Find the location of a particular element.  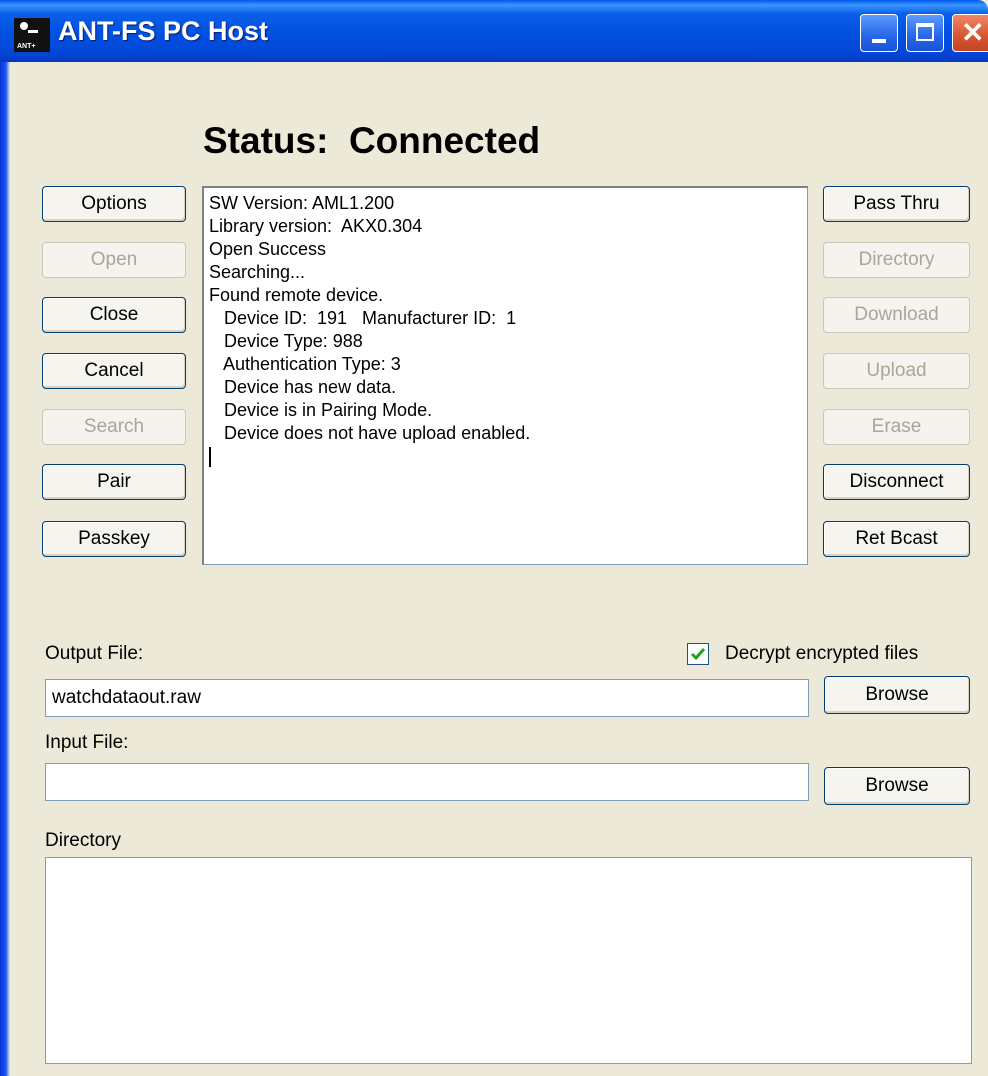

input-file-label: Input File: is located at coordinates (87, 742).